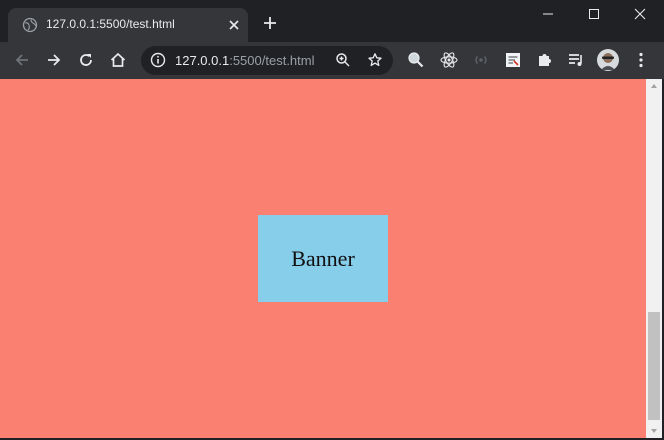  Describe the element at coordinates (22, 60) in the screenshot. I see `back-icon` at that location.